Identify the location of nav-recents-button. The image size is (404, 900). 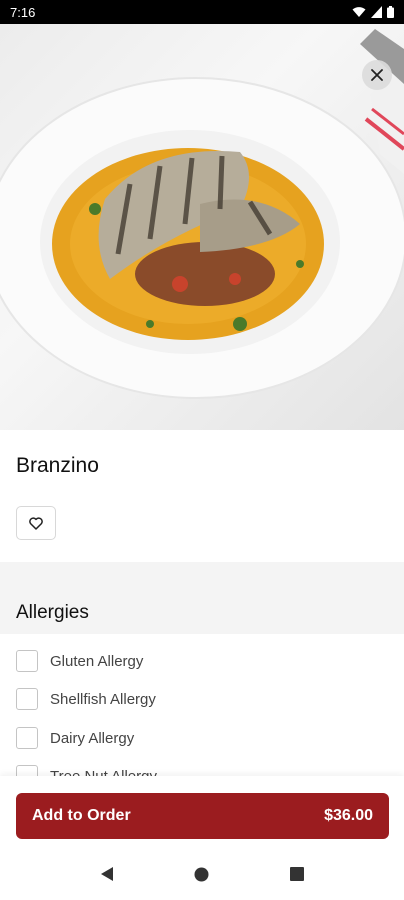
(297, 874).